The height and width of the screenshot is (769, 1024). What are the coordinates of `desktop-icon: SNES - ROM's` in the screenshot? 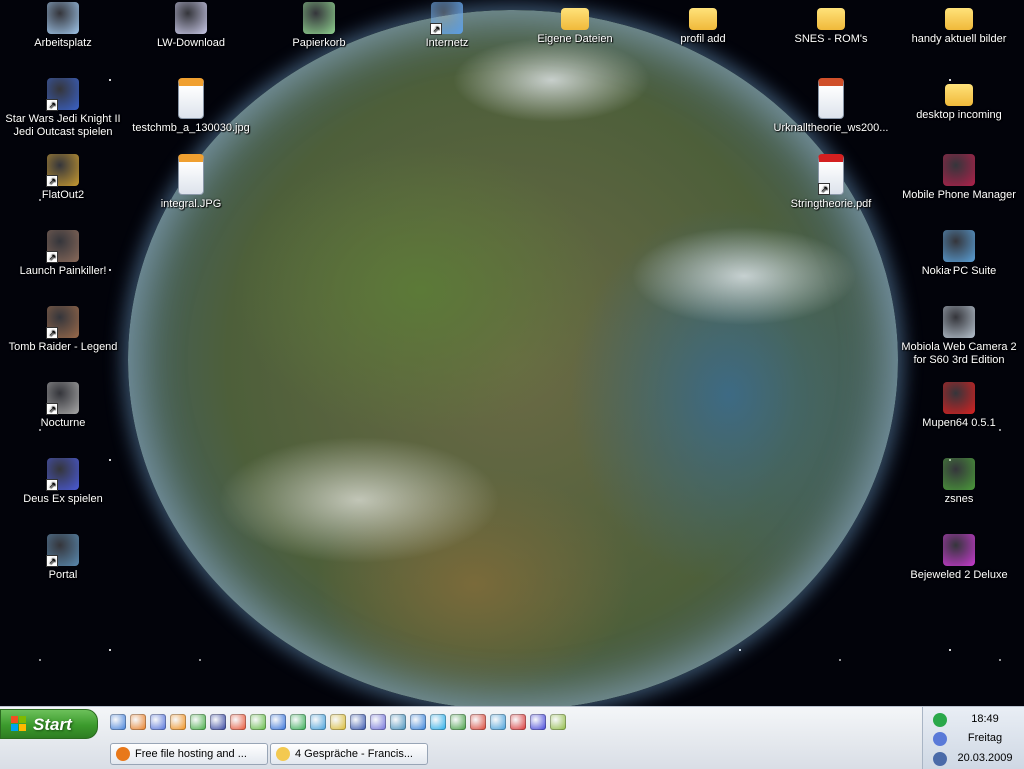 It's located at (831, 24).